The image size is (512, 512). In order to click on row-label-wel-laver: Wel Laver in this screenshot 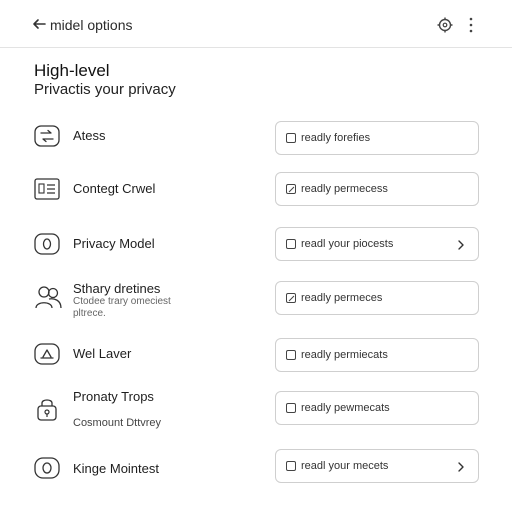, I will do `click(102, 353)`.